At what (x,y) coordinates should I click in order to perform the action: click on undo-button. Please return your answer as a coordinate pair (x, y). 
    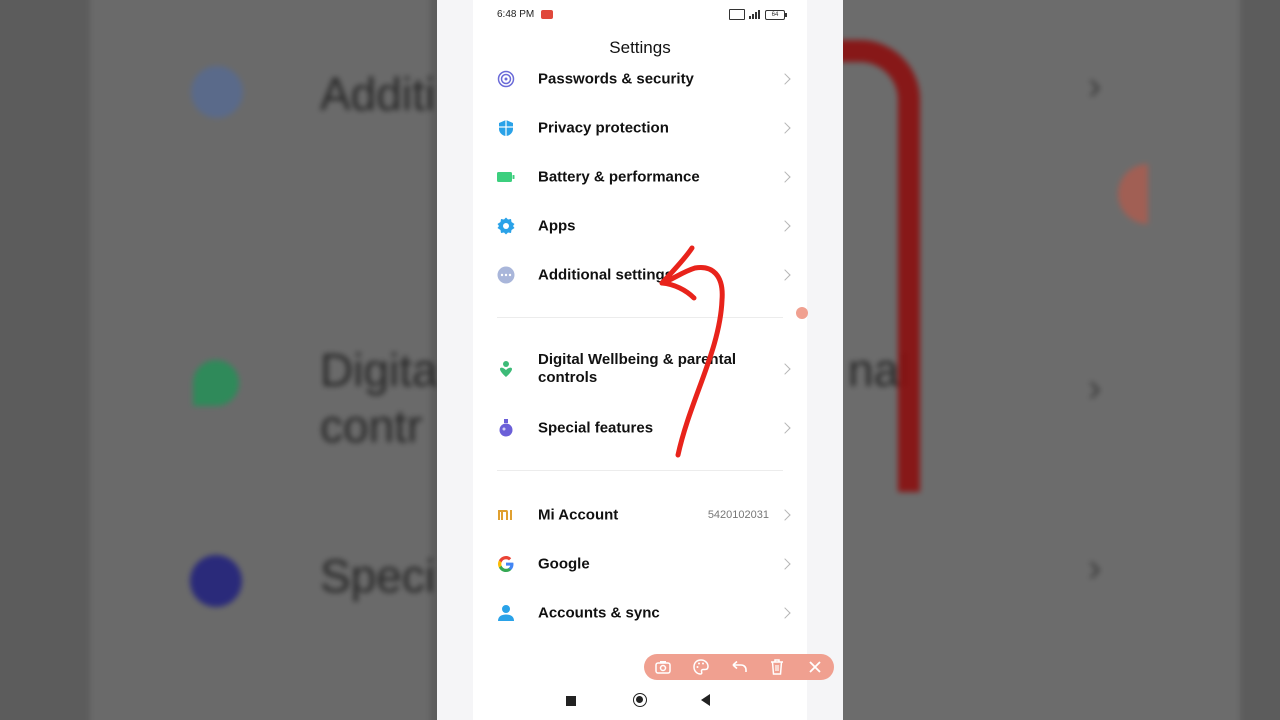
    Looking at the image, I should click on (739, 667).